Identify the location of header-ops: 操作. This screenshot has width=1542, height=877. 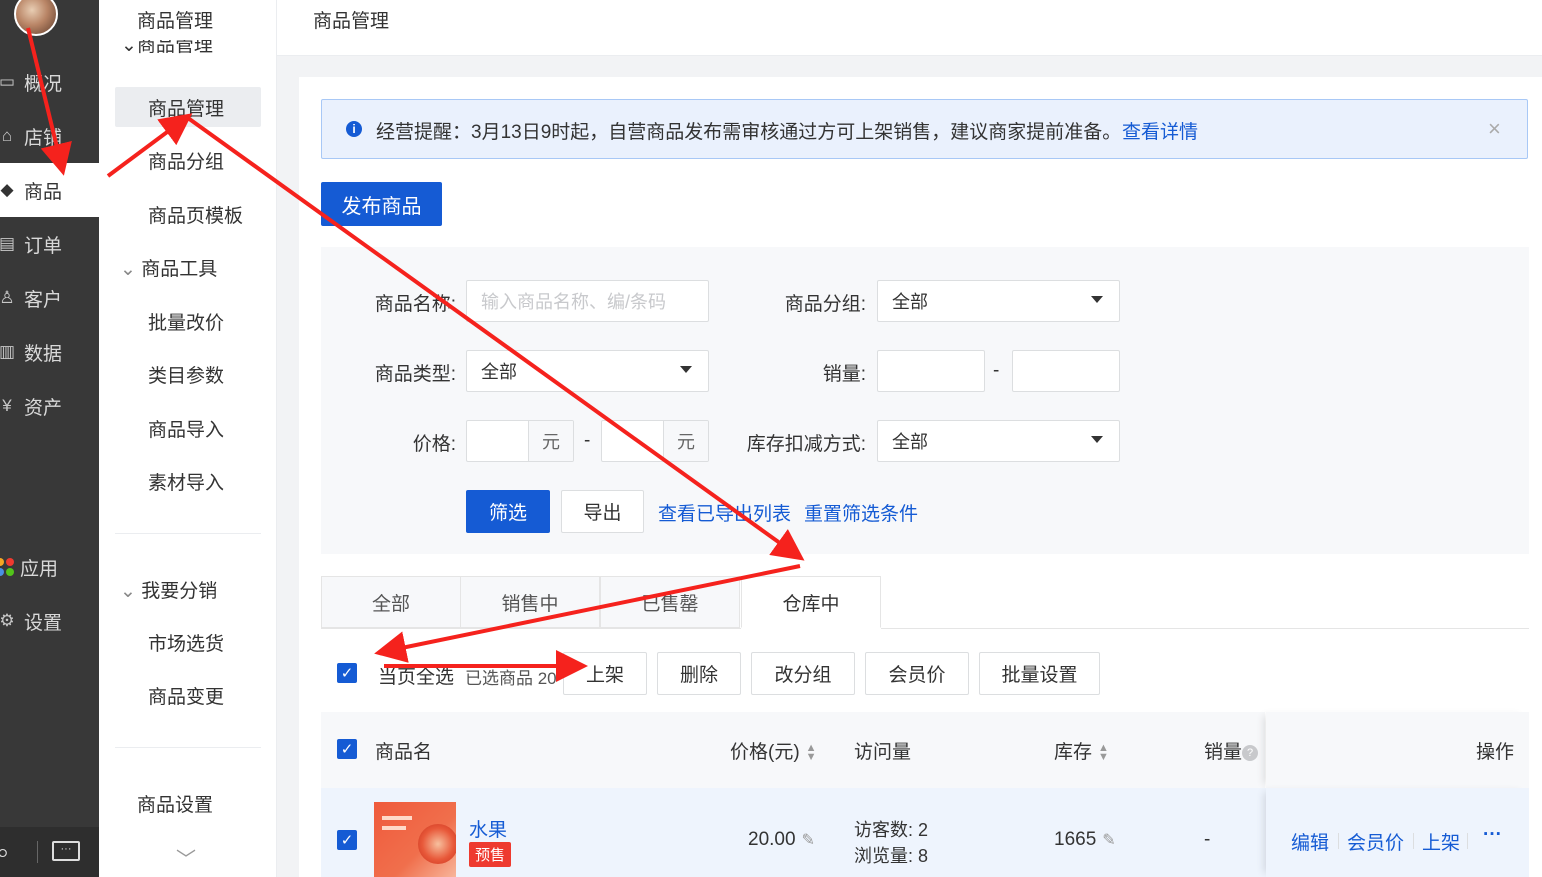
(1495, 752).